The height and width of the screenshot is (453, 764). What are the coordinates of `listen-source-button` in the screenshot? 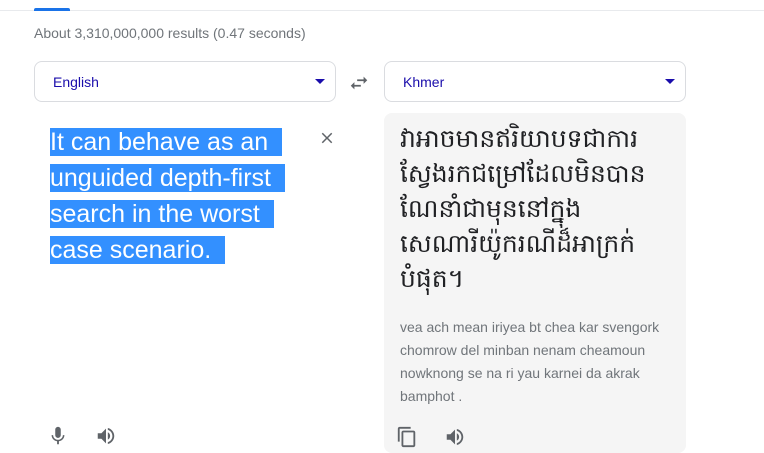 It's located at (106, 436).